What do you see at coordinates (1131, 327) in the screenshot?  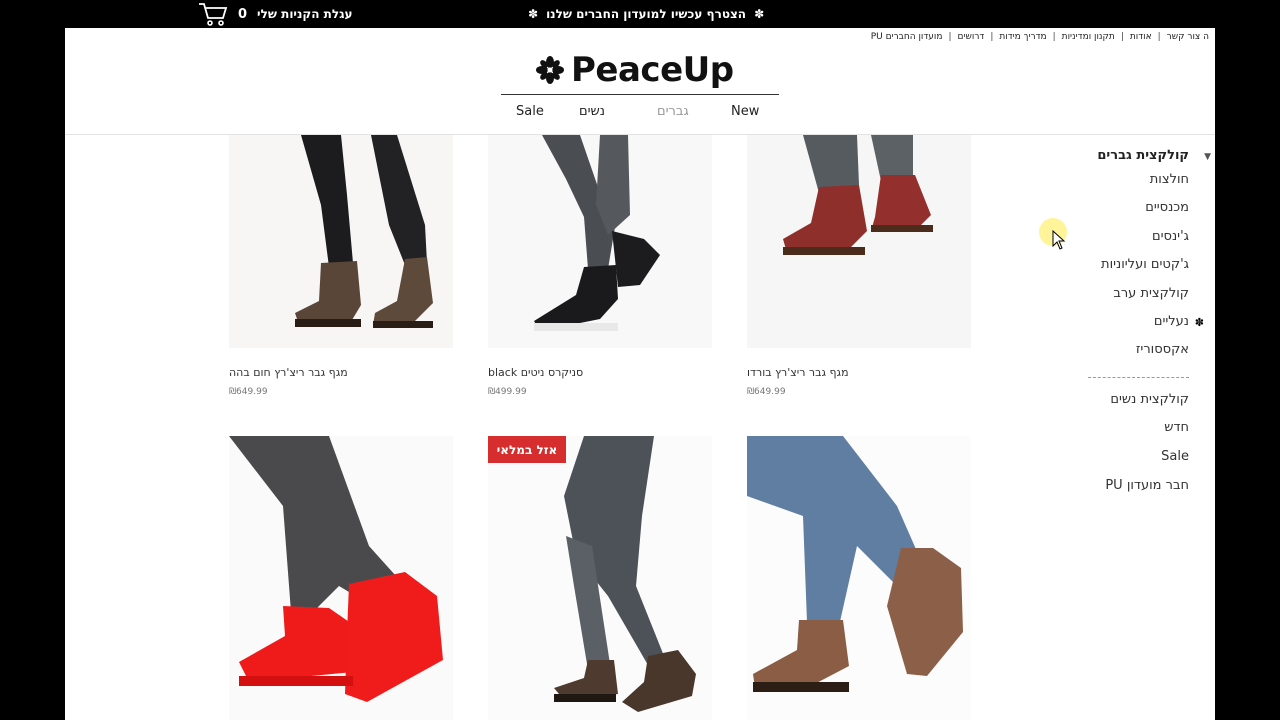 I see `sidebar-item-shoes: ✽ נעליים` at bounding box center [1131, 327].